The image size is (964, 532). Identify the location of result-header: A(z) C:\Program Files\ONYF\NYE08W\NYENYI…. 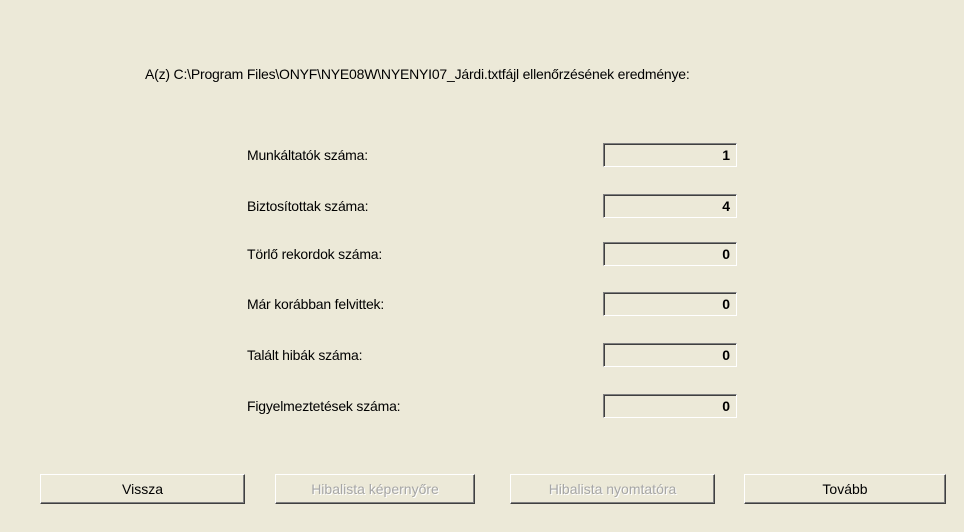
(417, 74).